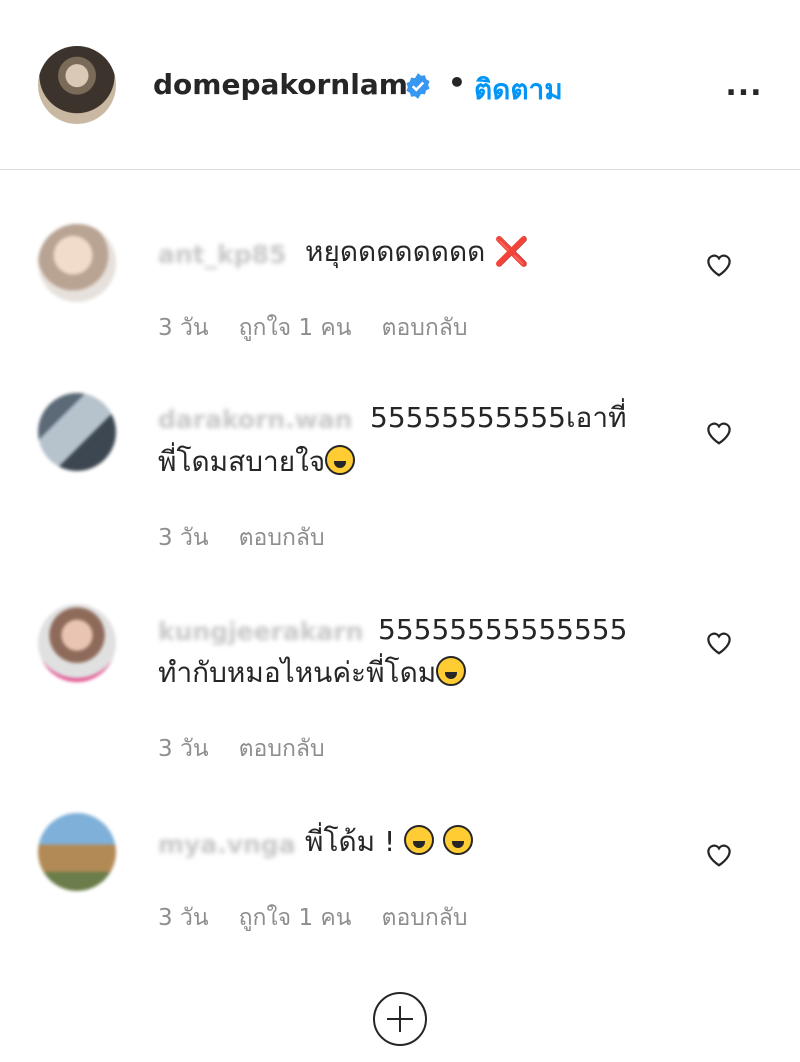  What do you see at coordinates (255, 419) in the screenshot?
I see `commenter-username: darakorn.wan` at bounding box center [255, 419].